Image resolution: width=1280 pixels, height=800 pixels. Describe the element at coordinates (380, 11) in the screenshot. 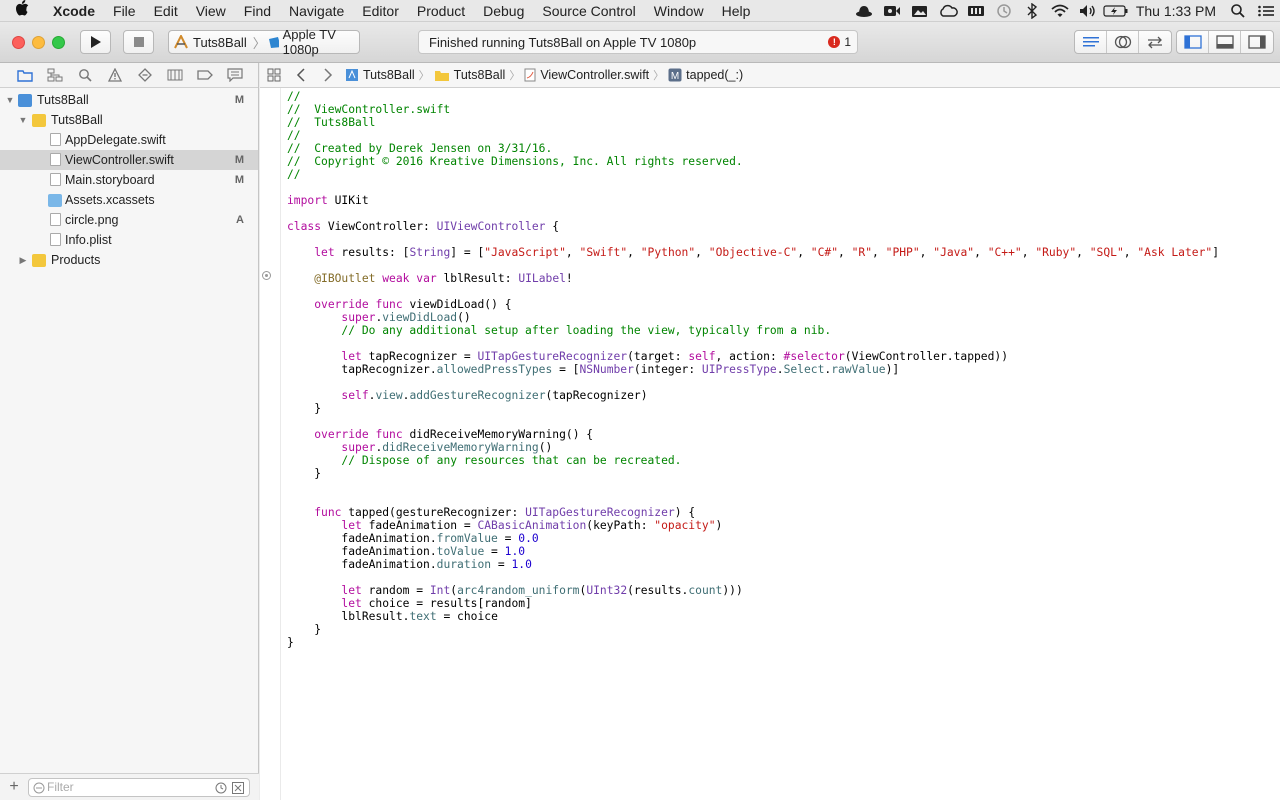

I see `menu-editor: Editor` at that location.